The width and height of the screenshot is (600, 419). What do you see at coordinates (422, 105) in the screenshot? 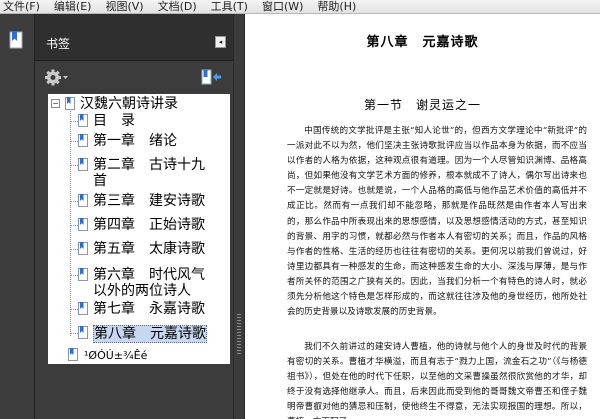
I see `section-title: 第一节 谢灵运之一` at bounding box center [422, 105].